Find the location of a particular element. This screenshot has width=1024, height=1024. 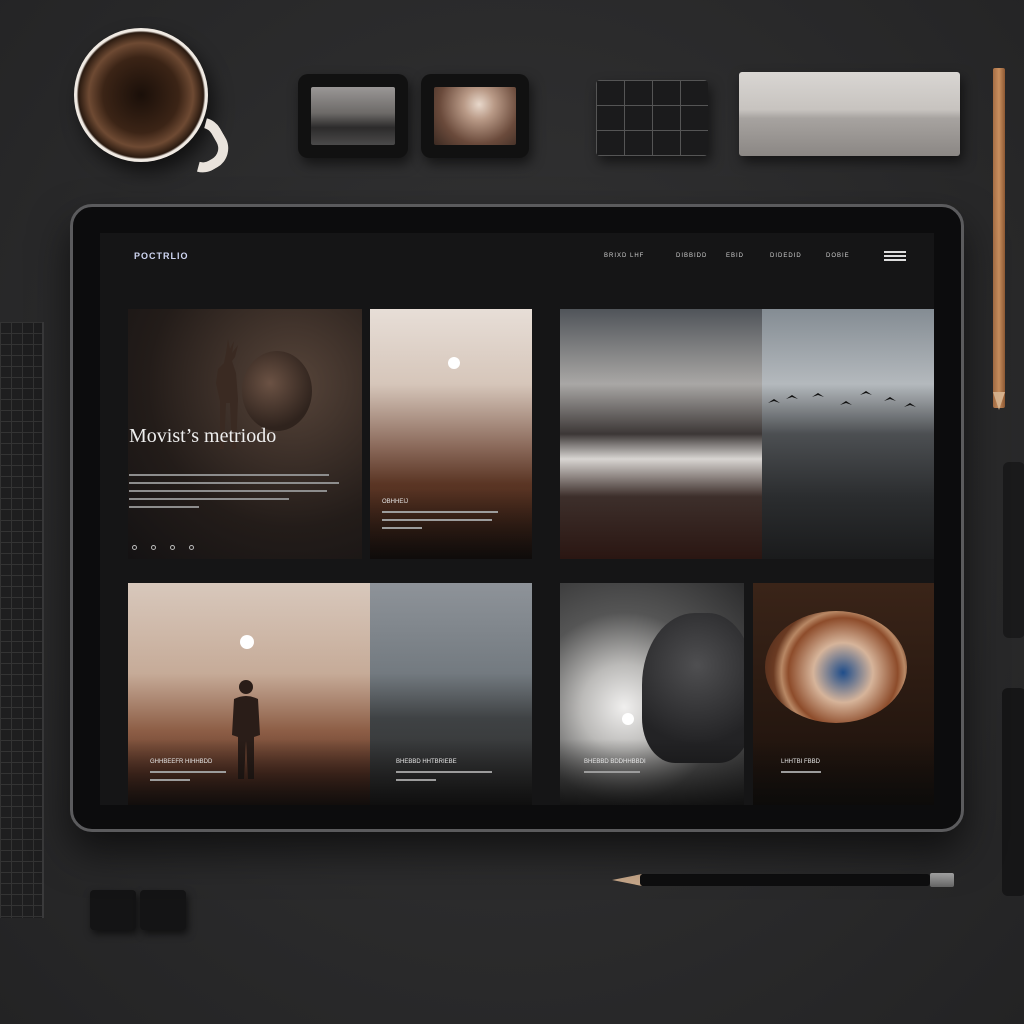

pencil-tip is located at coordinates (999, 401).